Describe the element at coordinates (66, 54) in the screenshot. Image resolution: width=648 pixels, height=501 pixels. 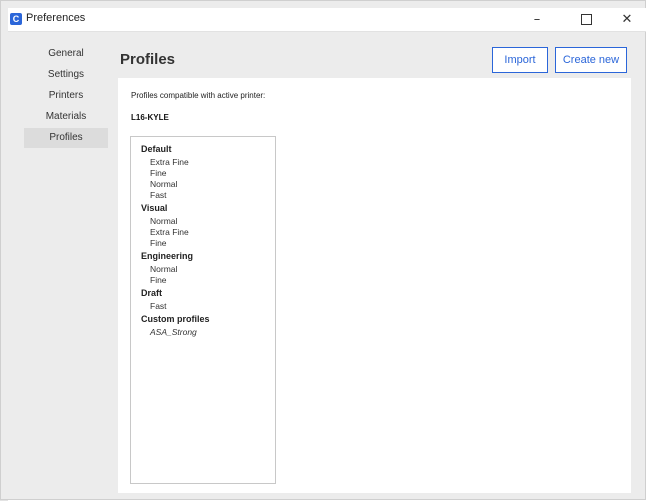
I see `sidebar-item-general: General` at that location.